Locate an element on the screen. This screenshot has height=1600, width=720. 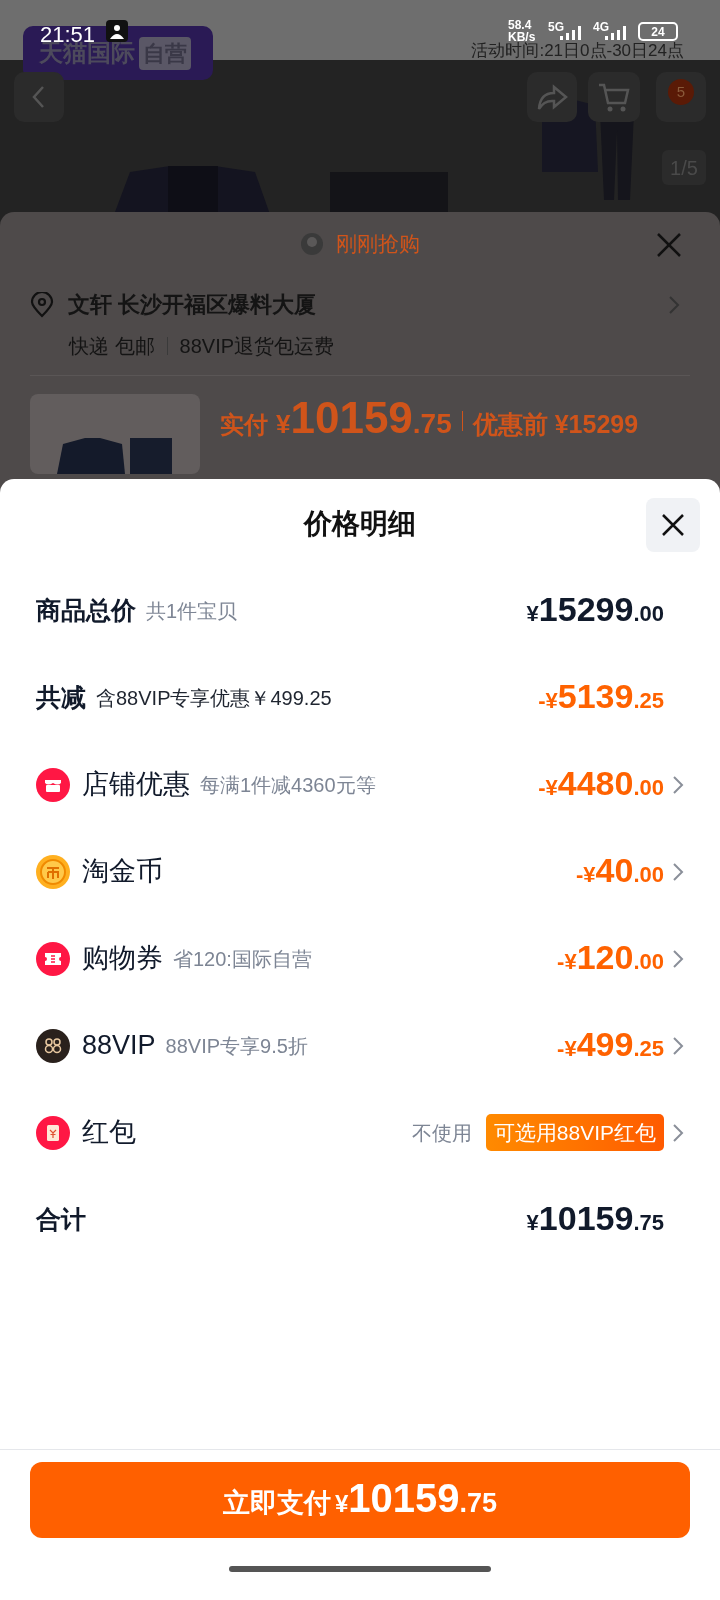
currency-symbol: ¥ is located at coordinates (283, 425).